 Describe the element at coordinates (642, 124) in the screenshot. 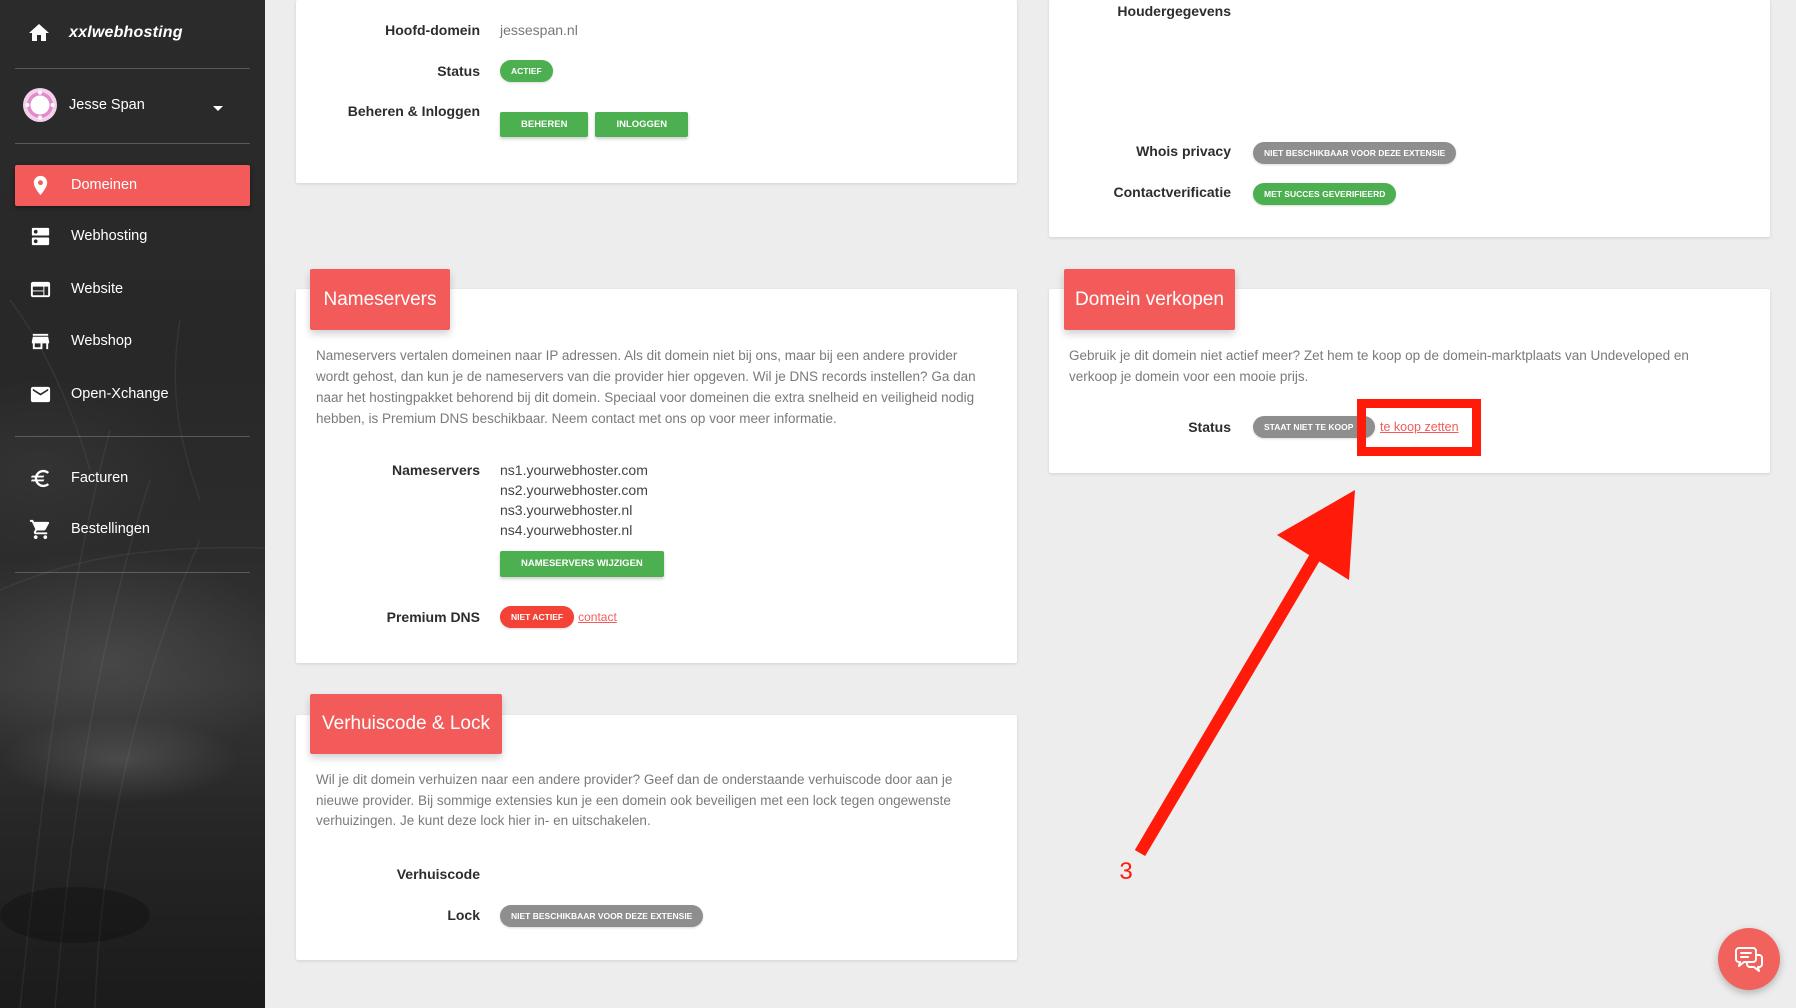

I see `login-button: INLOGGEN` at that location.